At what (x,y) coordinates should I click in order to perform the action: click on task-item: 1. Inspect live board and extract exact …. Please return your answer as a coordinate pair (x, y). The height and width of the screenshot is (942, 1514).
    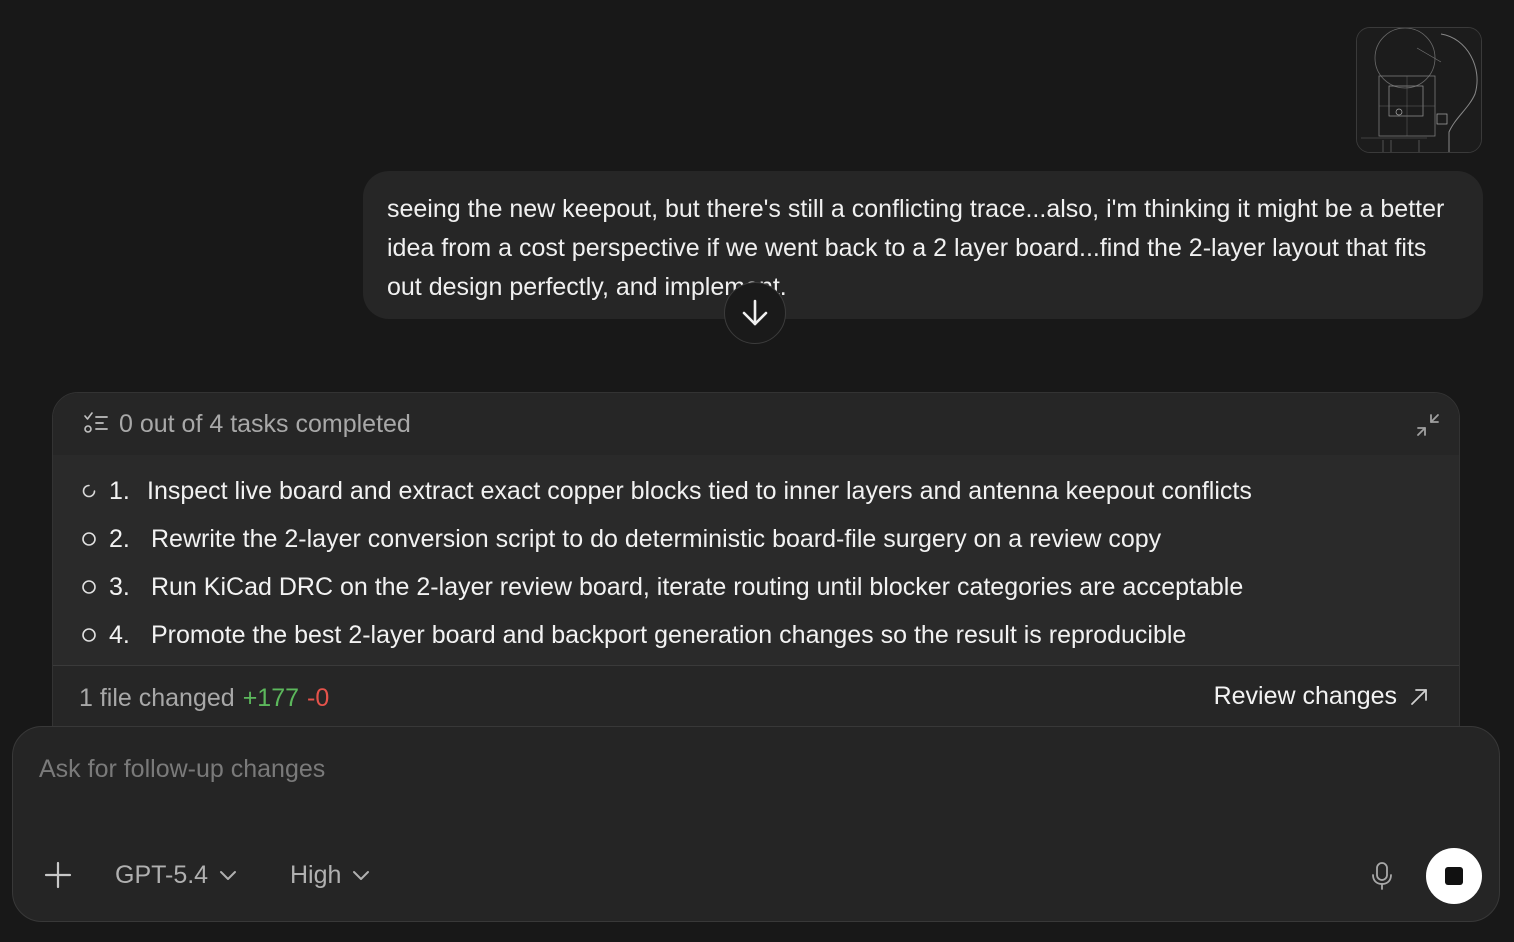
    Looking at the image, I should click on (756, 491).